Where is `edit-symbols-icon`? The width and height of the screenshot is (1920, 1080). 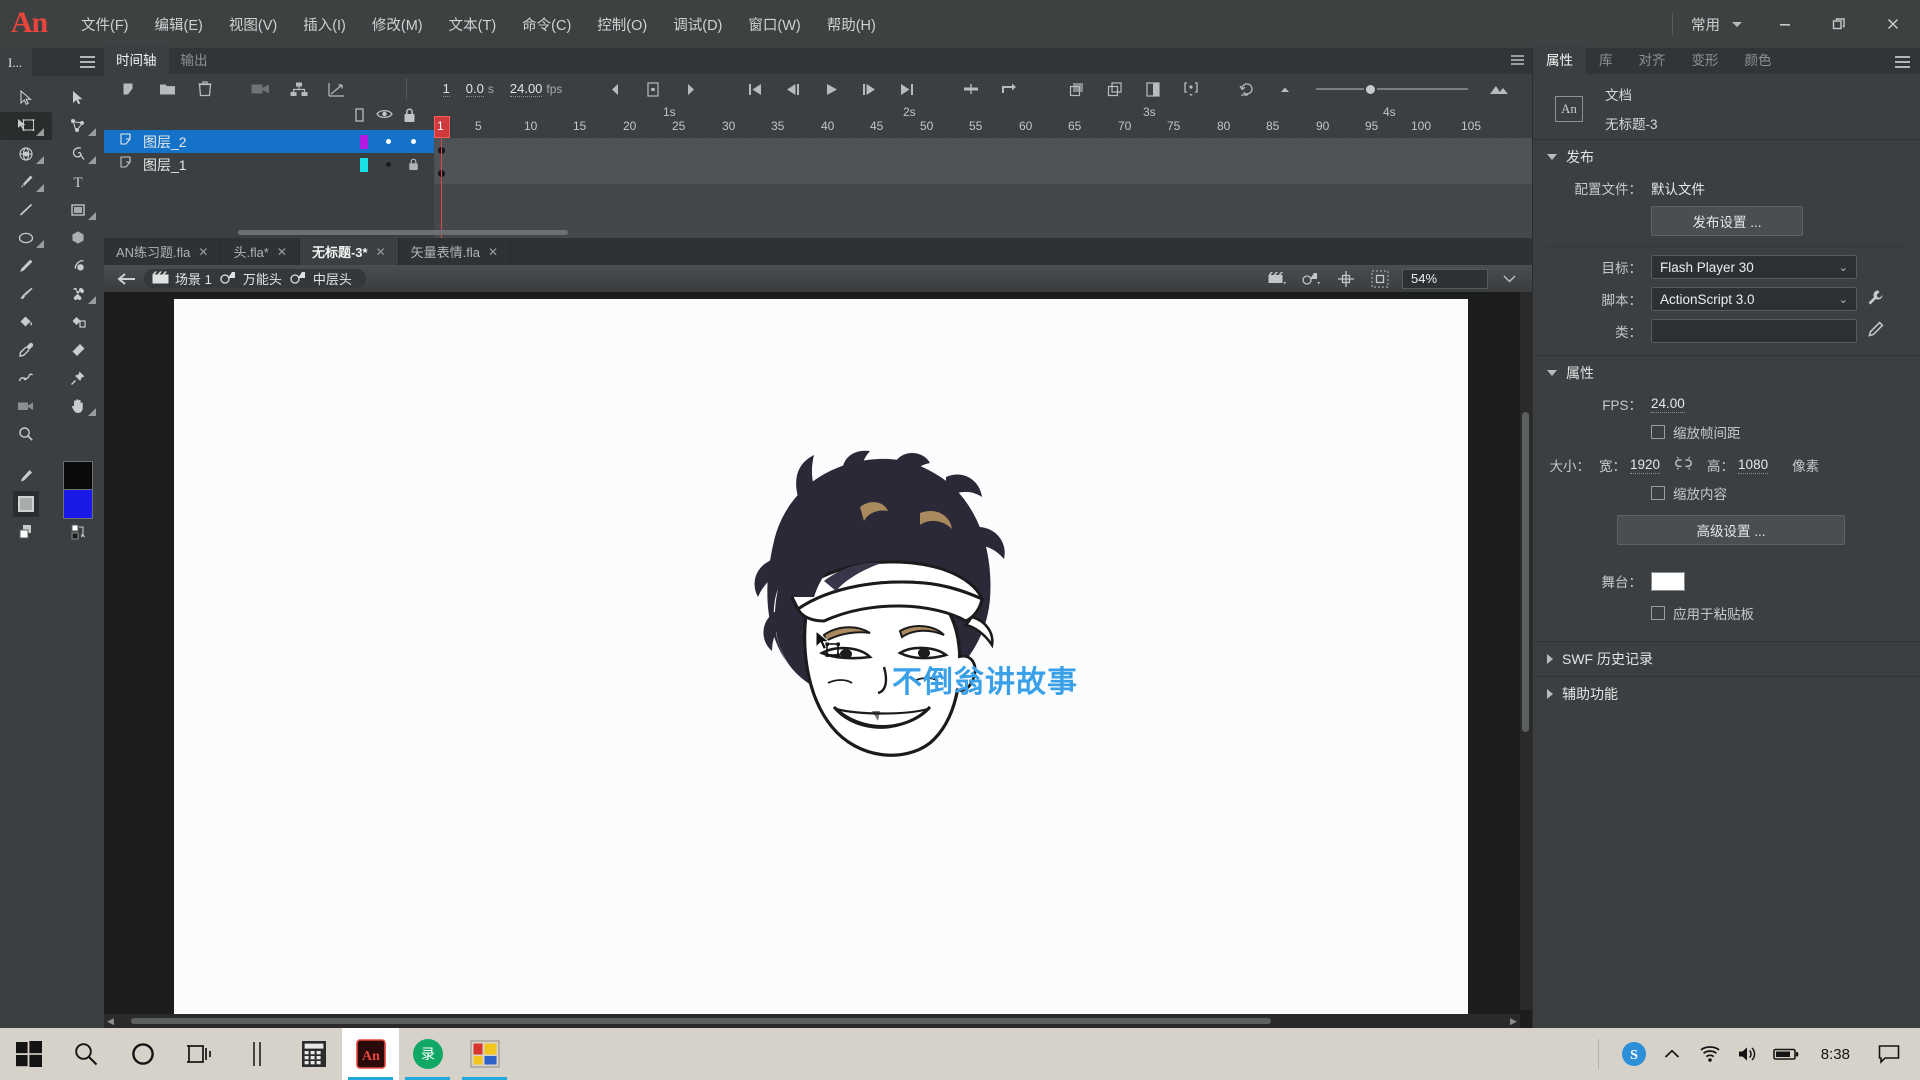
edit-symbols-icon is located at coordinates (1312, 279).